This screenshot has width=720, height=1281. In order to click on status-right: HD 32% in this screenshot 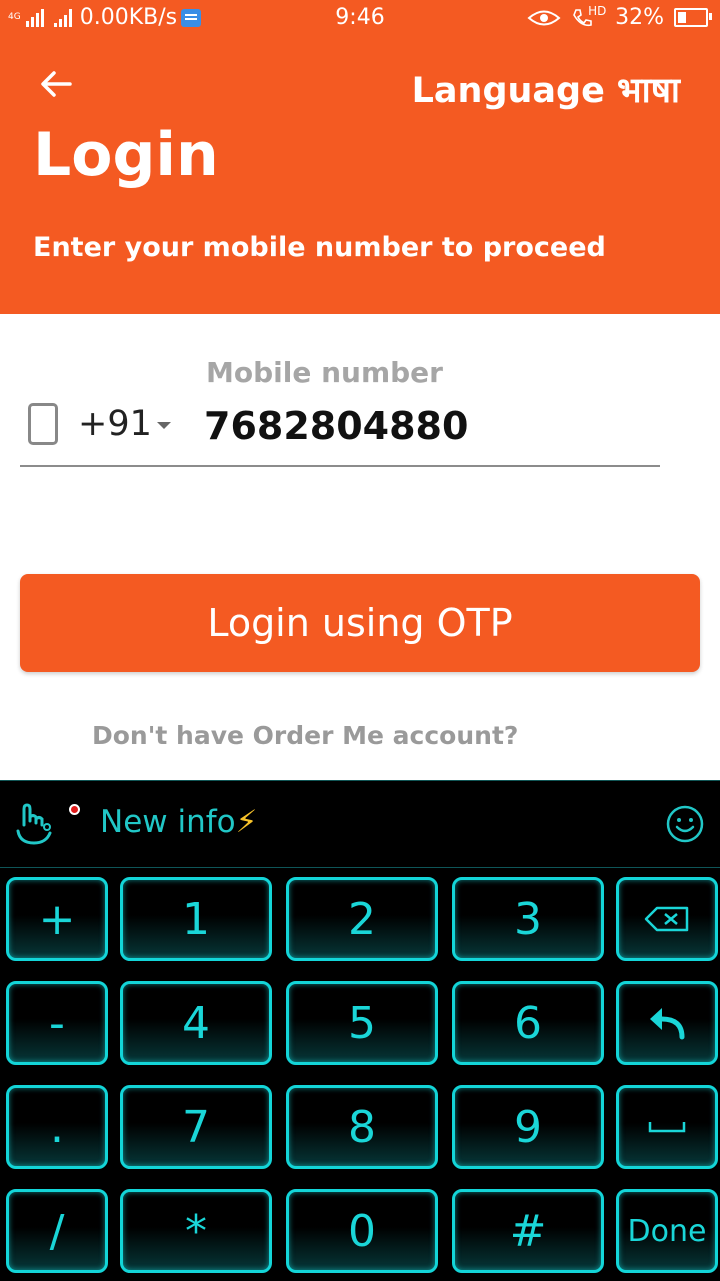, I will do `click(619, 16)`.